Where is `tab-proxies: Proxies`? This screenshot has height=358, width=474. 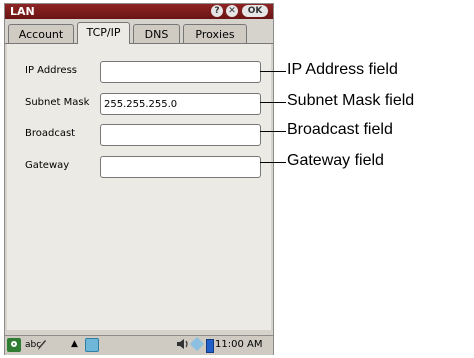 tab-proxies: Proxies is located at coordinates (215, 33).